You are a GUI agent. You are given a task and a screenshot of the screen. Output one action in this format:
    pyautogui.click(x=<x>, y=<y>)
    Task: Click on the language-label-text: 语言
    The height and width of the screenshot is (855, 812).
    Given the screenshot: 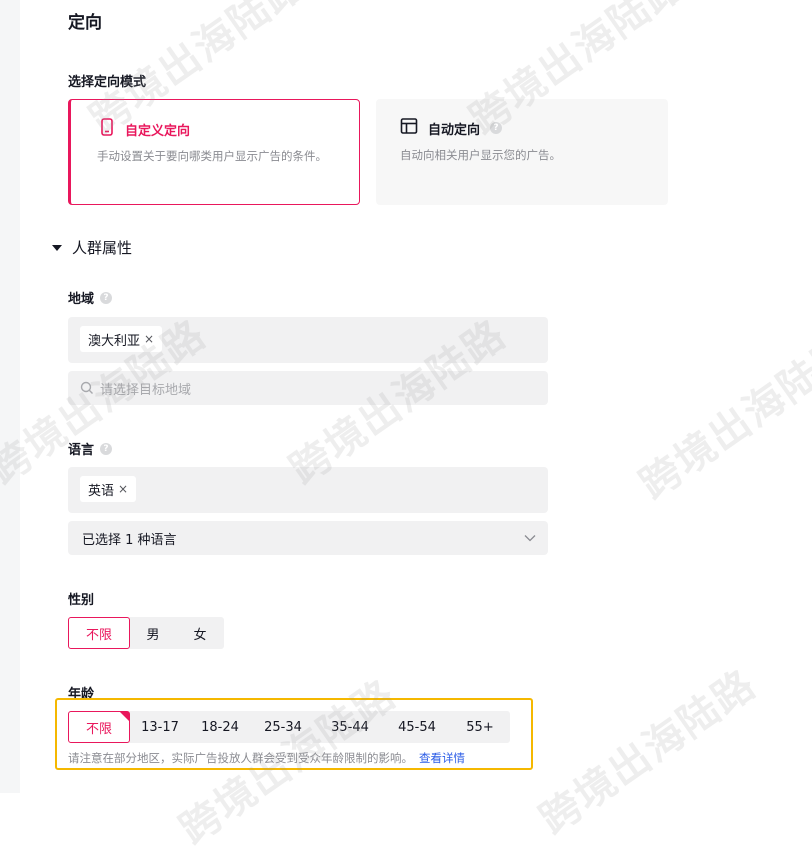 What is the action you would take?
    pyautogui.click(x=81, y=450)
    